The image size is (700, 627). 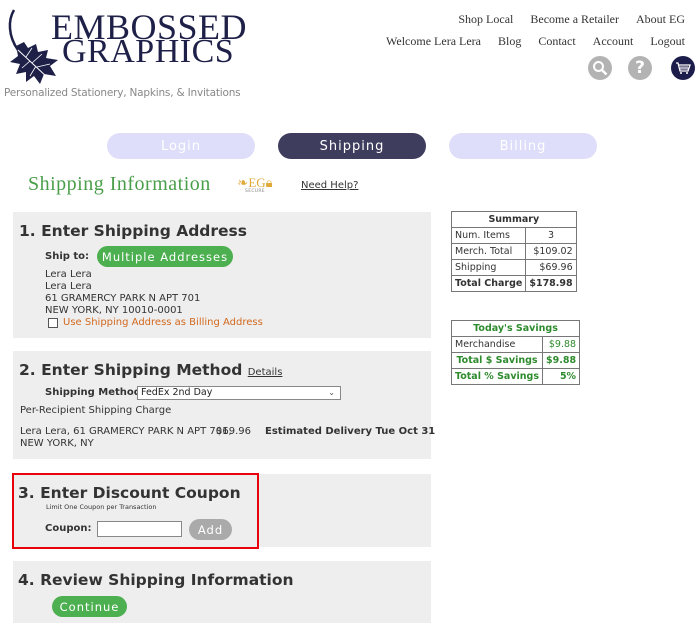 What do you see at coordinates (574, 19) in the screenshot?
I see `nav-become-retailer: Become a Retailer` at bounding box center [574, 19].